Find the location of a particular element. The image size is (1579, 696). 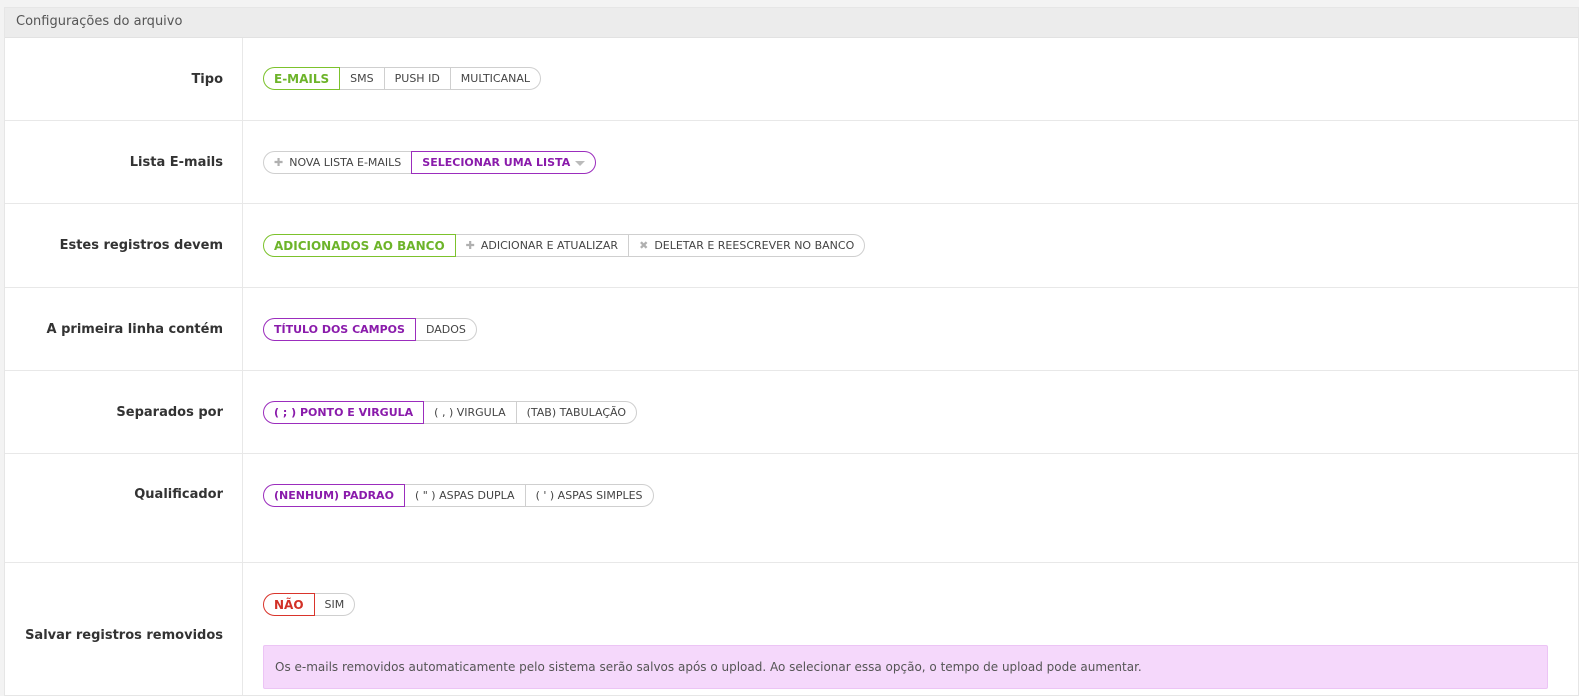

panel-title: Configurações do arquivo is located at coordinates (791, 23).